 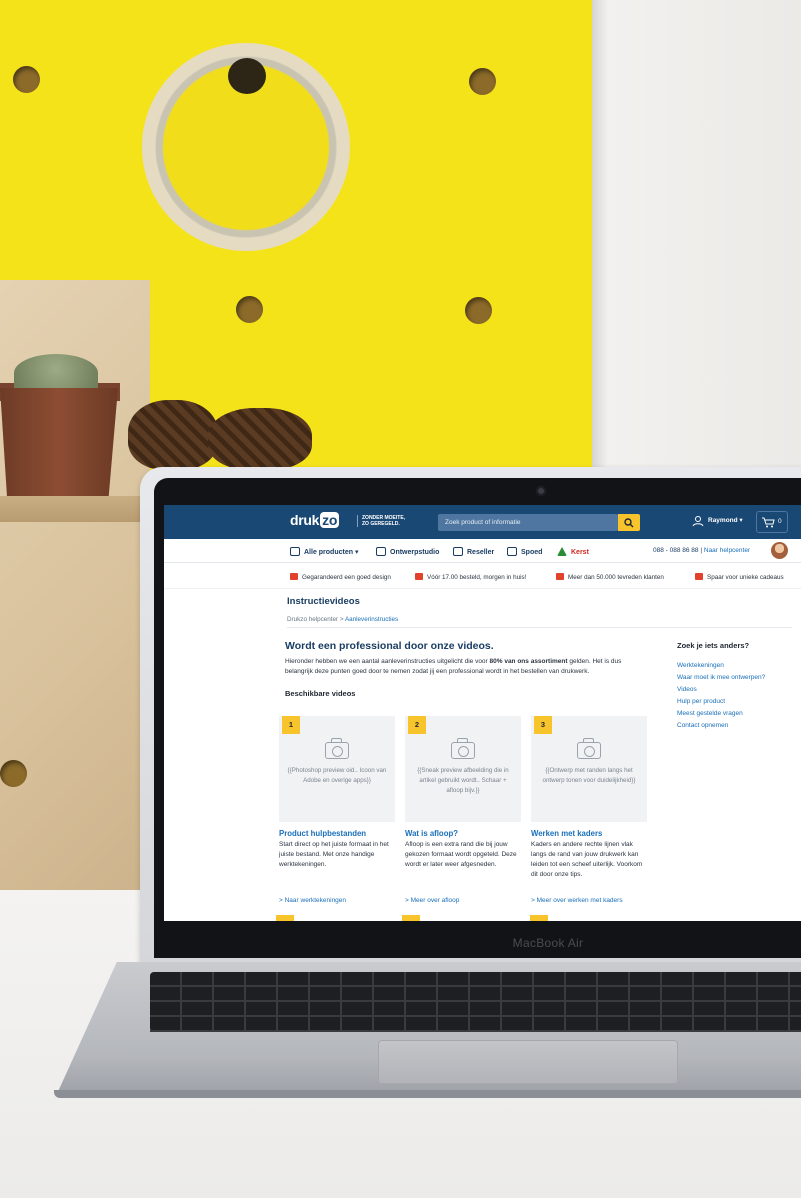 I want to click on site-tagline: ZONDER MOEITE, ZO GEREGELD., so click(x=381, y=521).